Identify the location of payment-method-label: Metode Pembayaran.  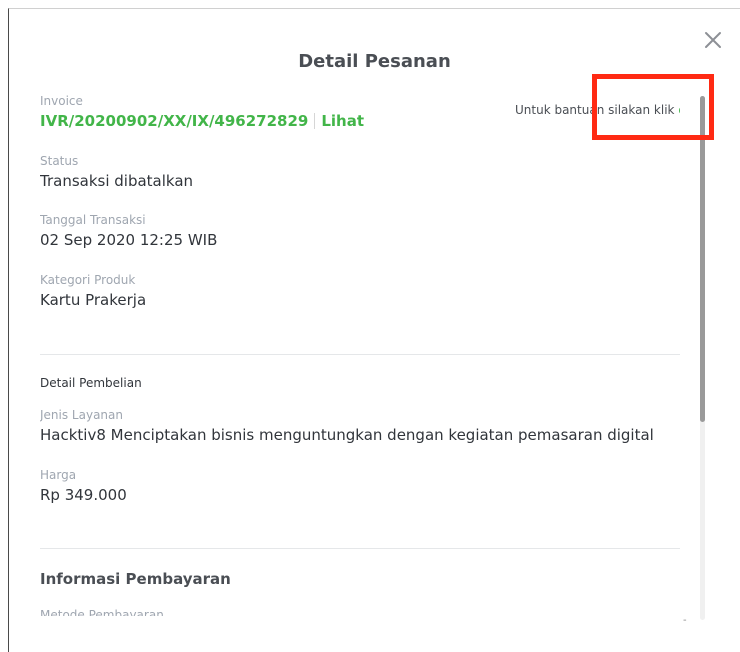
(102, 612).